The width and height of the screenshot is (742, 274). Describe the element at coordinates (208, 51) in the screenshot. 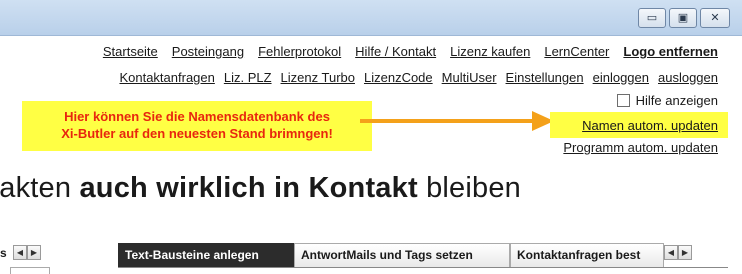

I see `nav-link-posteingang: Posteingang` at that location.